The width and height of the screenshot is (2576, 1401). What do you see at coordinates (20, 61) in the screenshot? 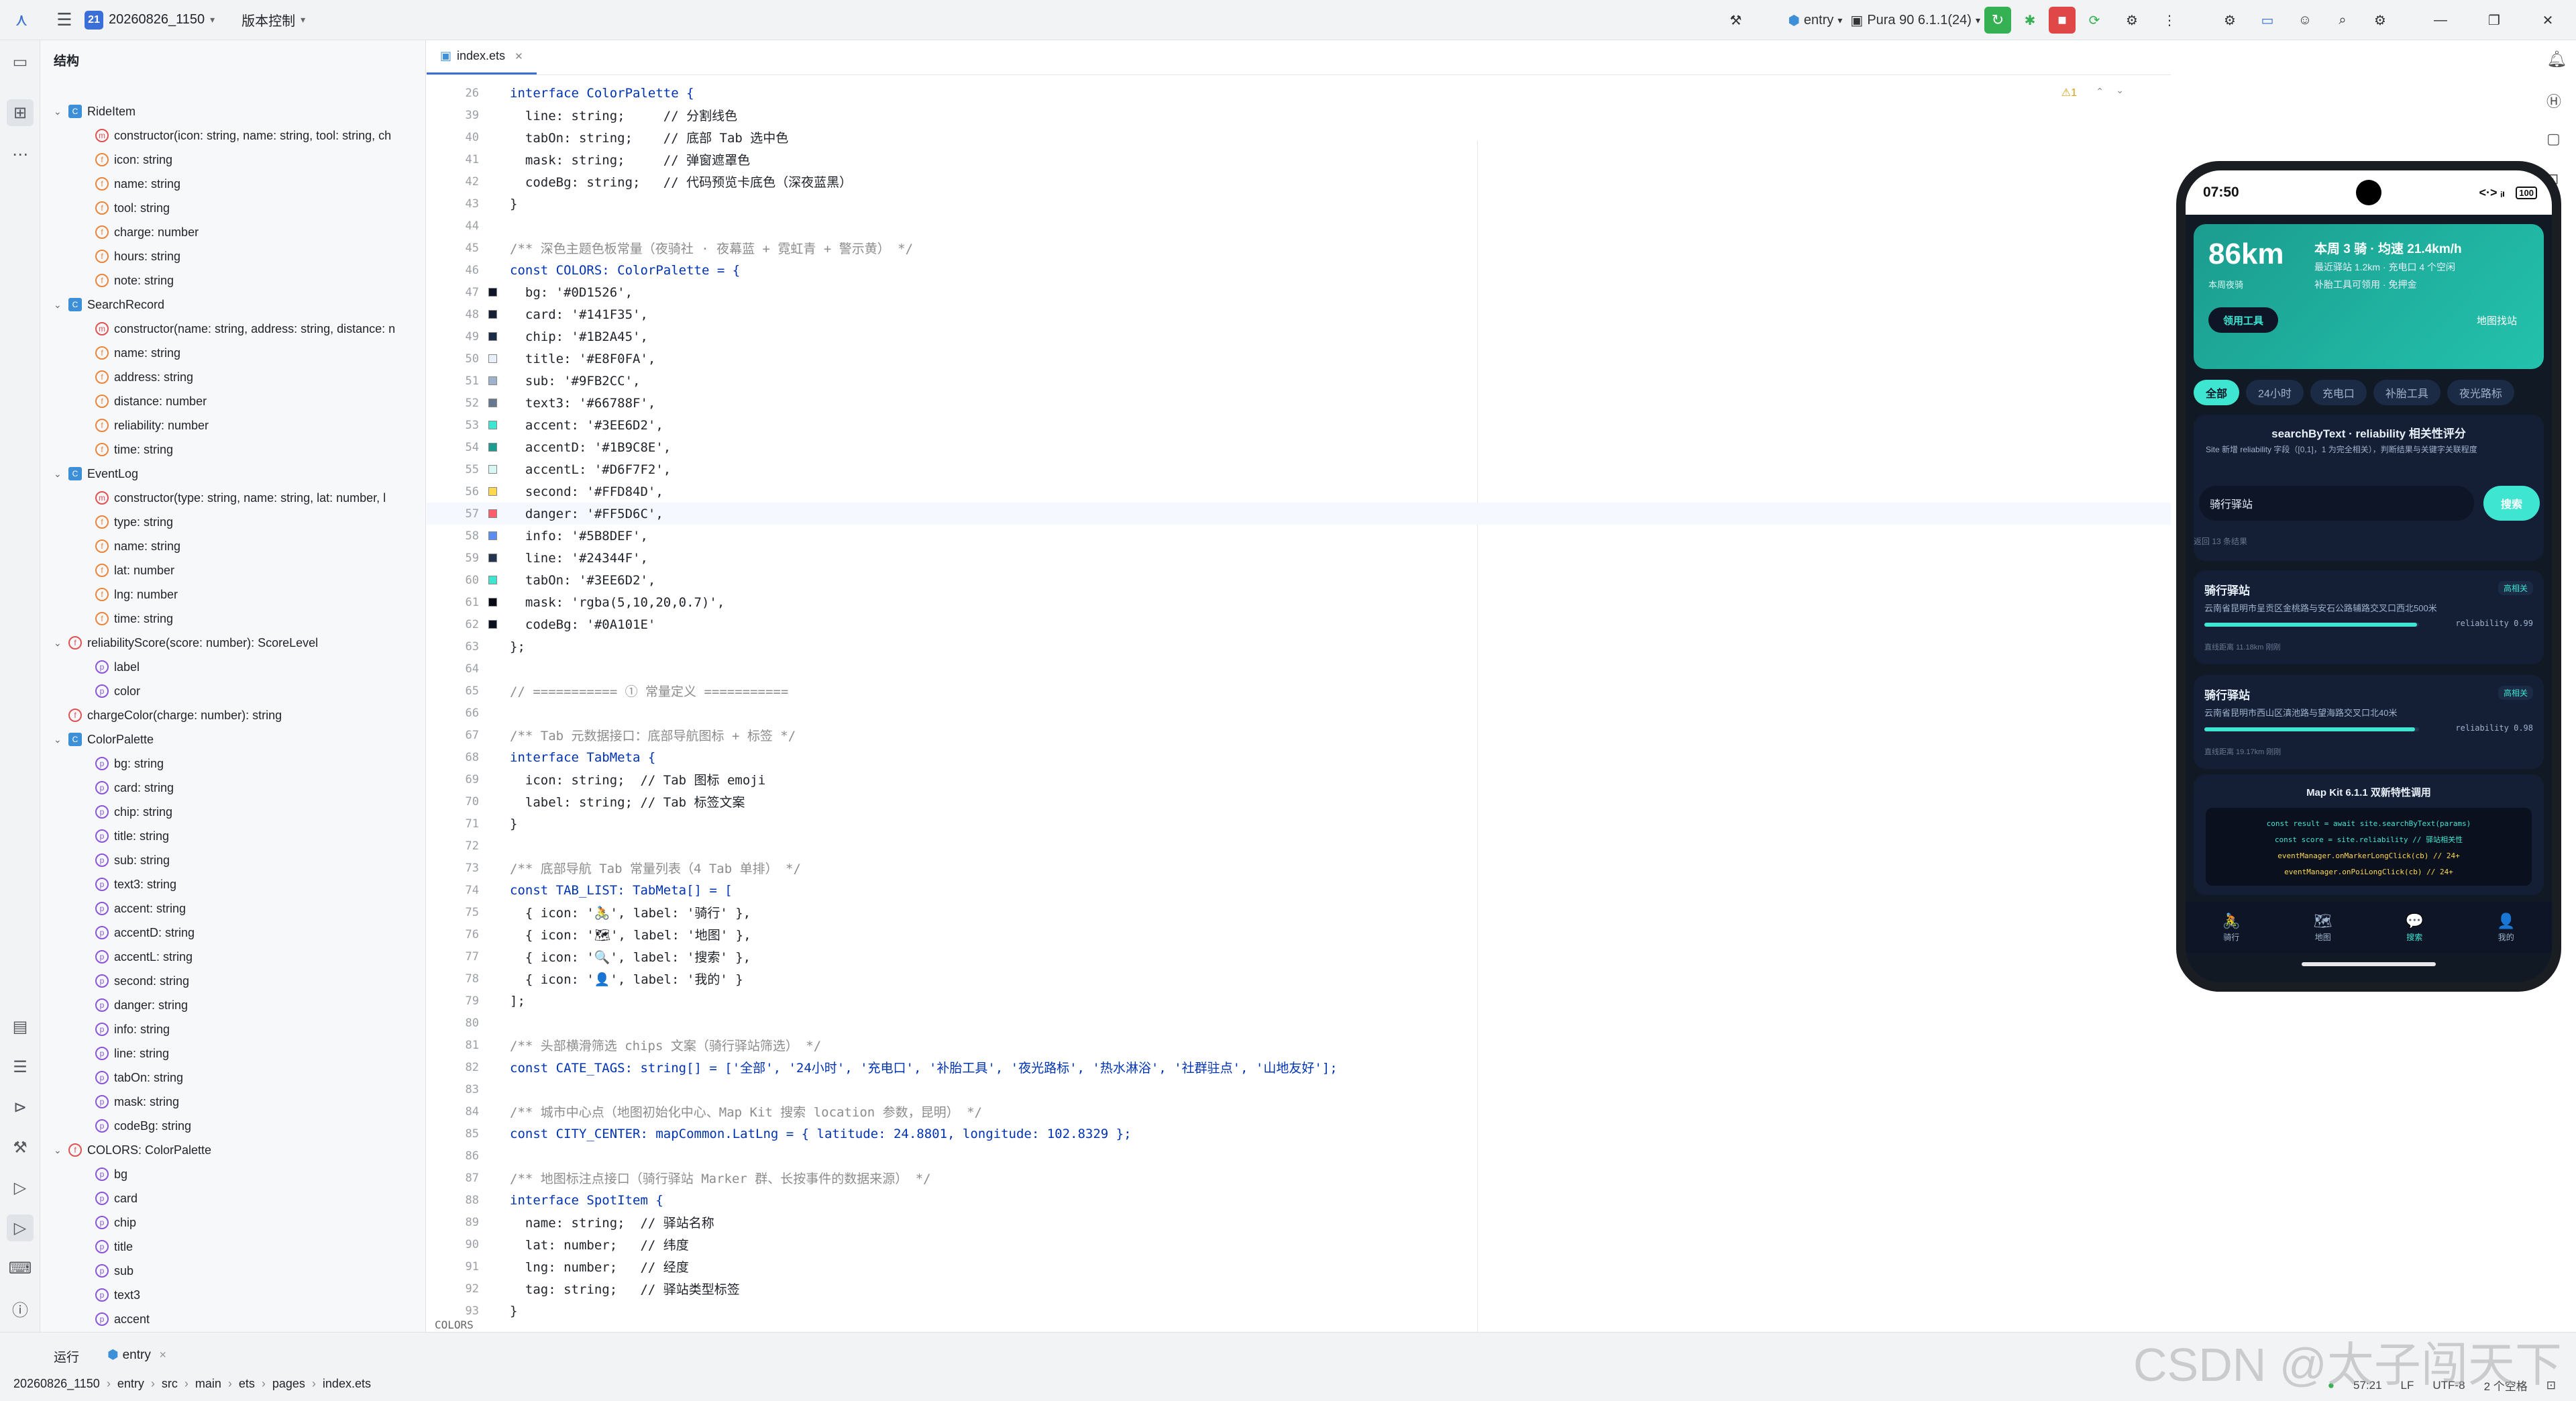
I see `project-icon: ▭` at bounding box center [20, 61].